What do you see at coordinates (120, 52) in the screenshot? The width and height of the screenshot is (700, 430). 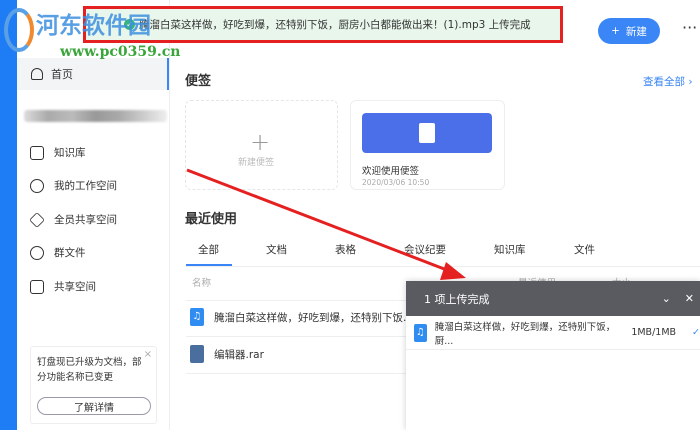 I see `watermark-url: www.pc0359.cn` at bounding box center [120, 52].